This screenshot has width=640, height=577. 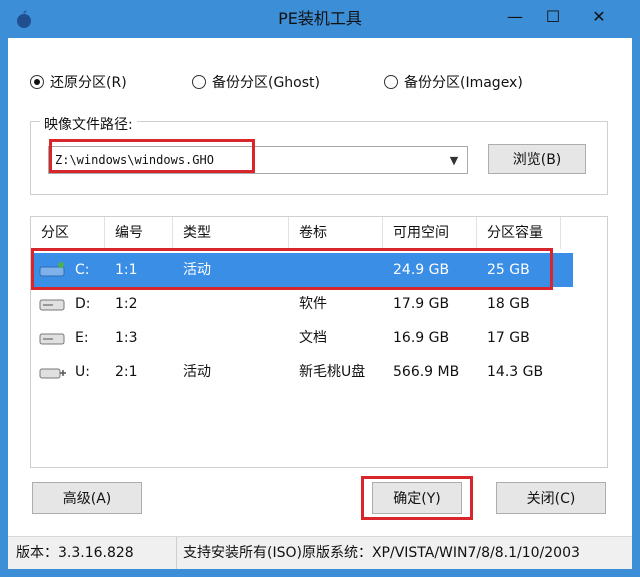 What do you see at coordinates (430, 233) in the screenshot?
I see `col-free-space: 可用空间` at bounding box center [430, 233].